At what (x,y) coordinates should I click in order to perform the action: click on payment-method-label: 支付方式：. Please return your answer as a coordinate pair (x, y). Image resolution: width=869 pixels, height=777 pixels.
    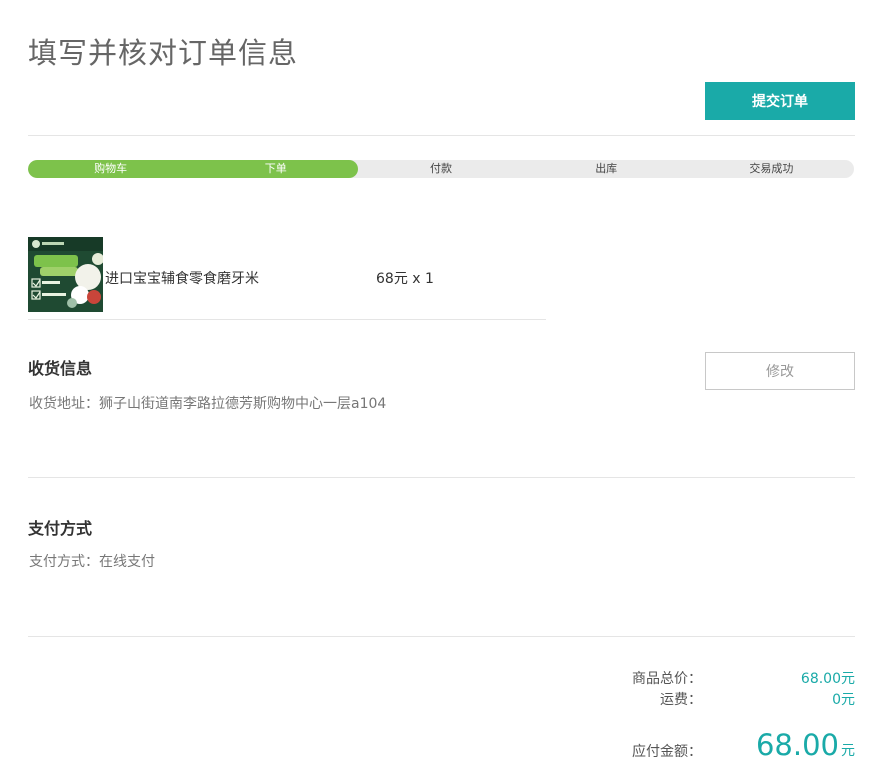
    Looking at the image, I should click on (64, 562).